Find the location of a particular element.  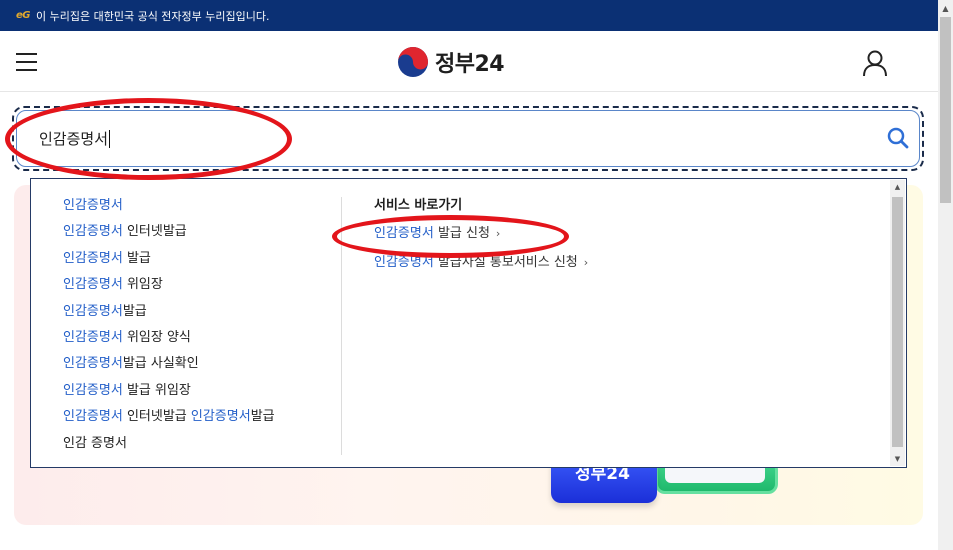

search-box: 인감증명서 is located at coordinates (468, 138).